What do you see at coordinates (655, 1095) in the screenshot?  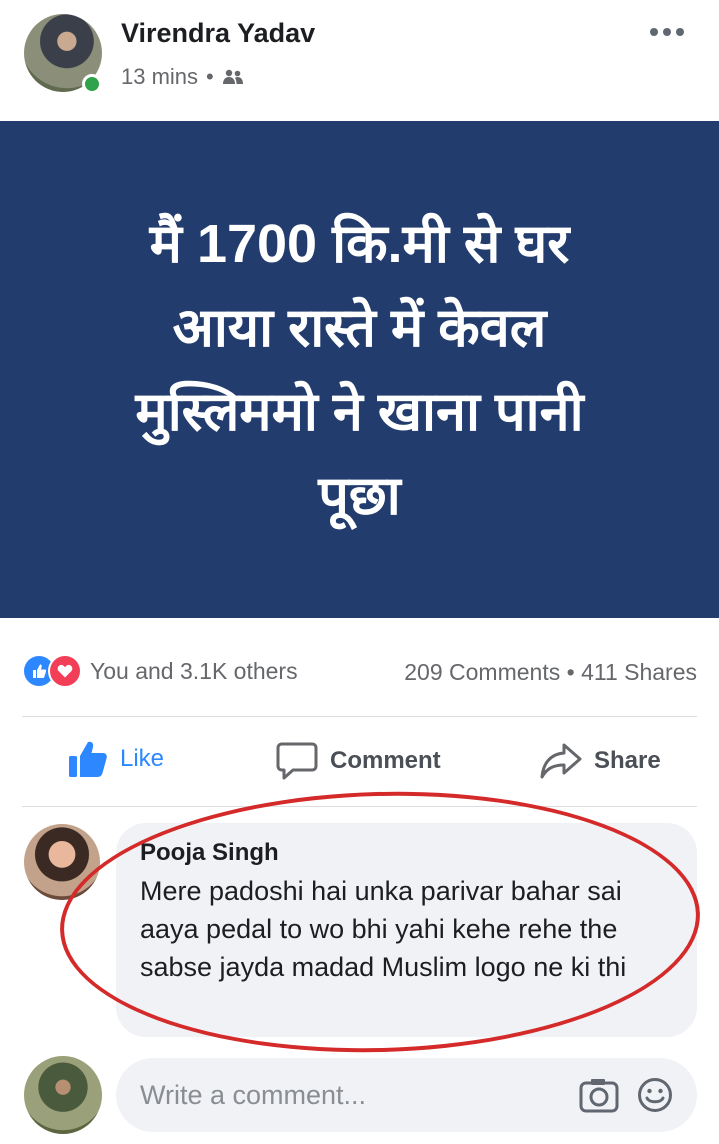 I see `emoji-icon` at bounding box center [655, 1095].